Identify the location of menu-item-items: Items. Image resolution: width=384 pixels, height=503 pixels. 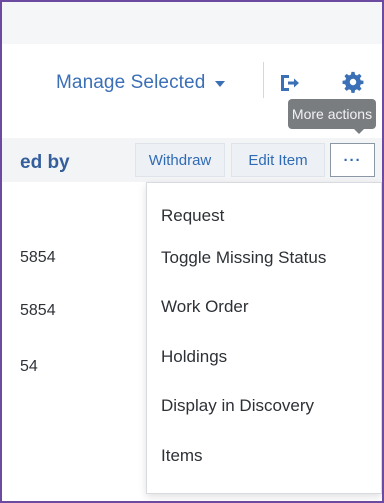
(264, 456).